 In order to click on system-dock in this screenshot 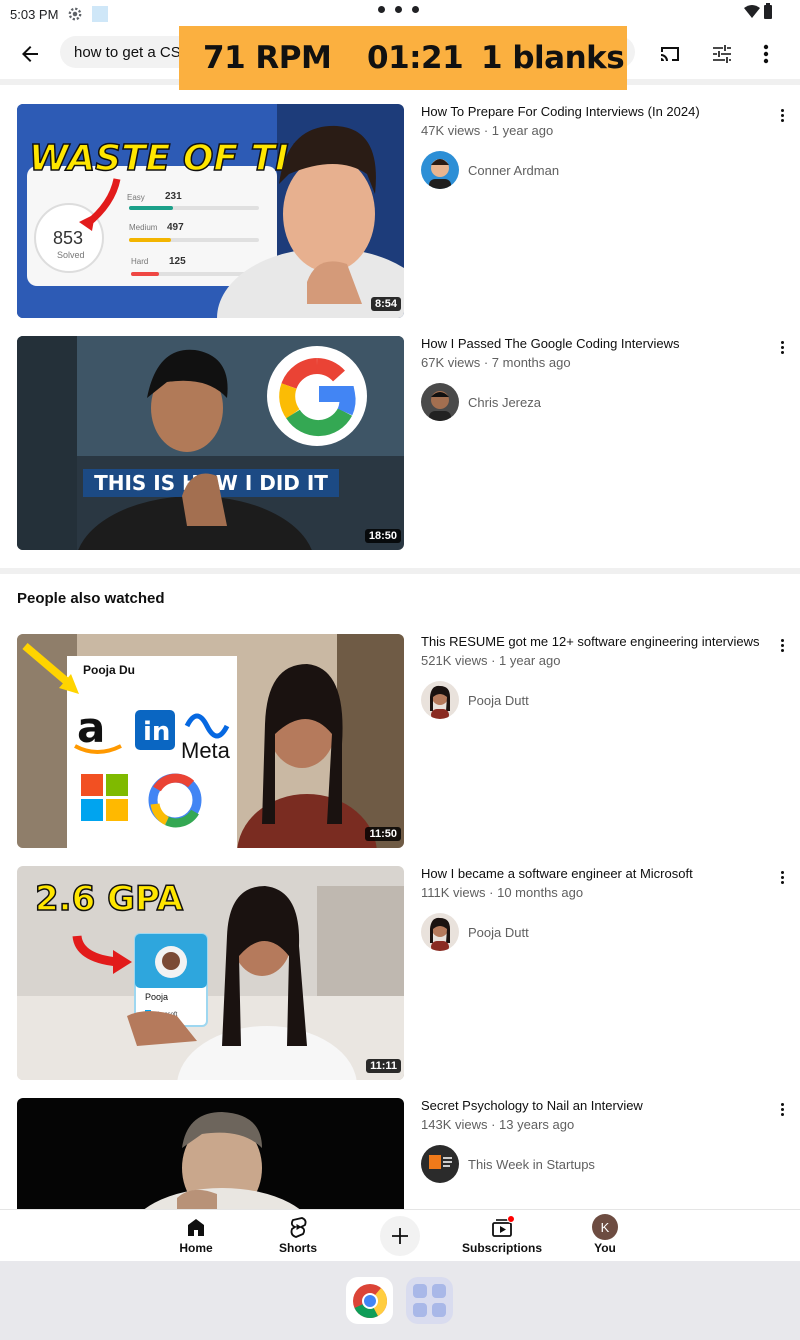, I will do `click(400, 1300)`.